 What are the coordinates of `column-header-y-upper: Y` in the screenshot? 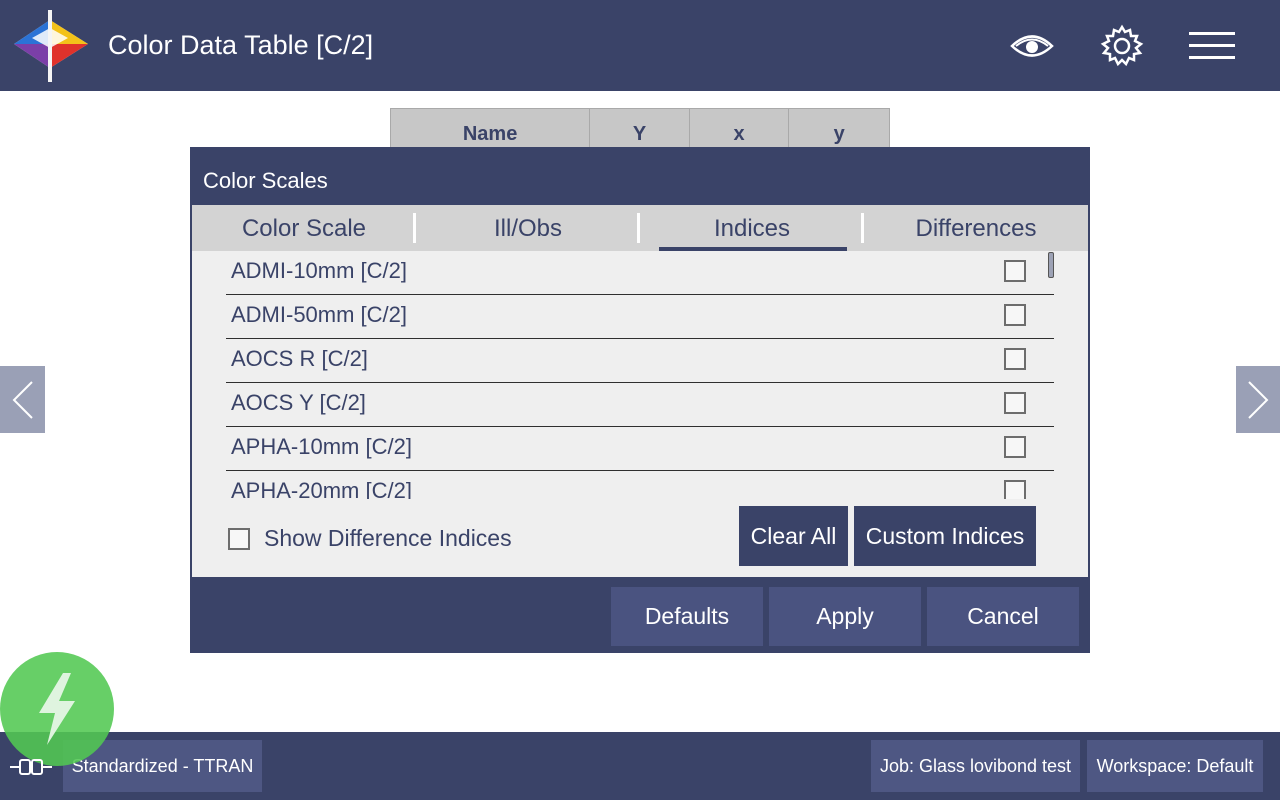 It's located at (640, 128).